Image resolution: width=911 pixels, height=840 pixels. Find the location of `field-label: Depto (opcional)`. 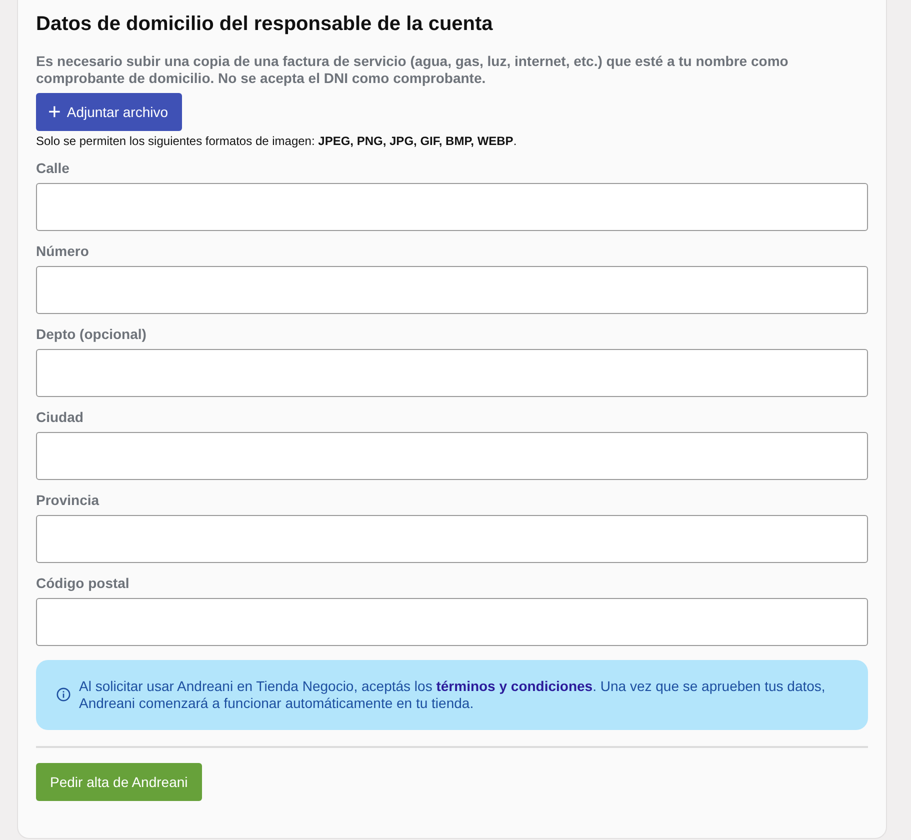

field-label: Depto (opcional) is located at coordinates (92, 334).